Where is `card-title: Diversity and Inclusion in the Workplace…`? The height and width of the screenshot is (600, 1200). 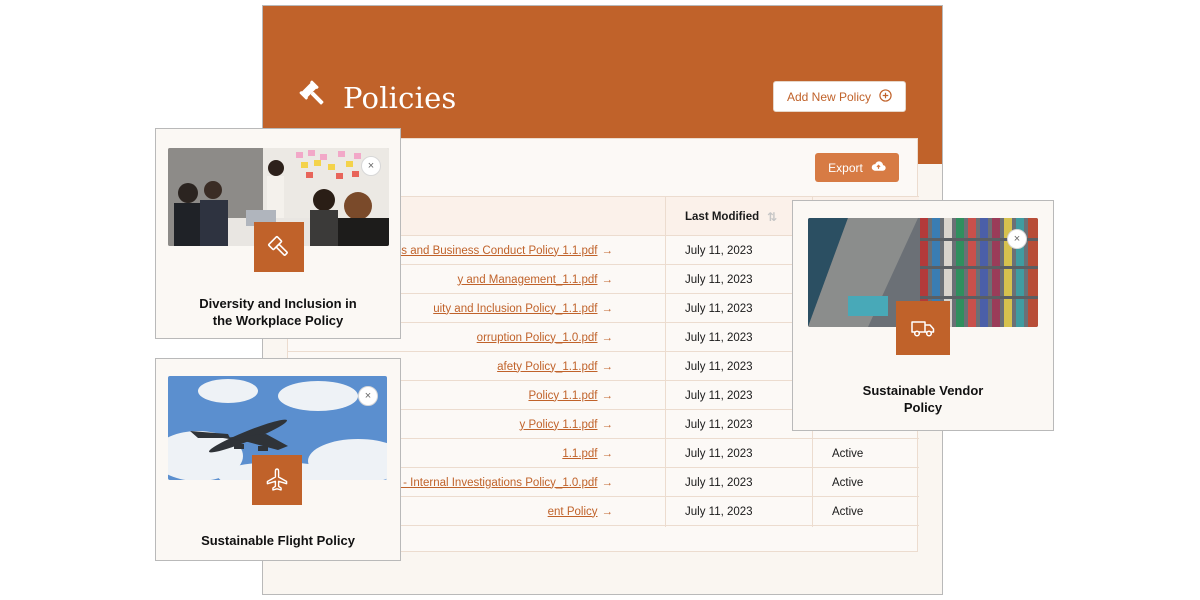 card-title: Diversity and Inclusion in the Workplace… is located at coordinates (278, 312).